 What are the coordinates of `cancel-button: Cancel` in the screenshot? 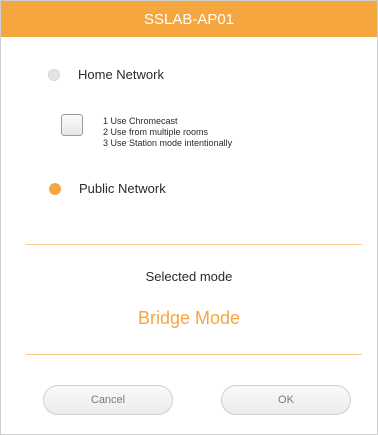 It's located at (108, 400).